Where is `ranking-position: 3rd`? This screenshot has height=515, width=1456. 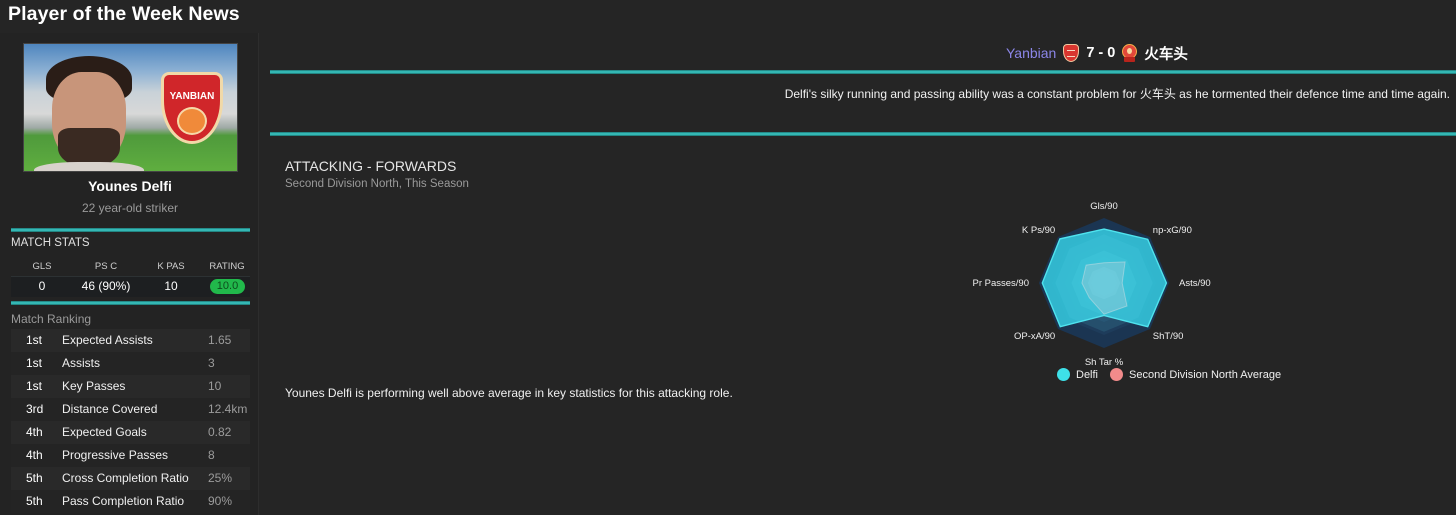 ranking-position: 3rd is located at coordinates (35, 409).